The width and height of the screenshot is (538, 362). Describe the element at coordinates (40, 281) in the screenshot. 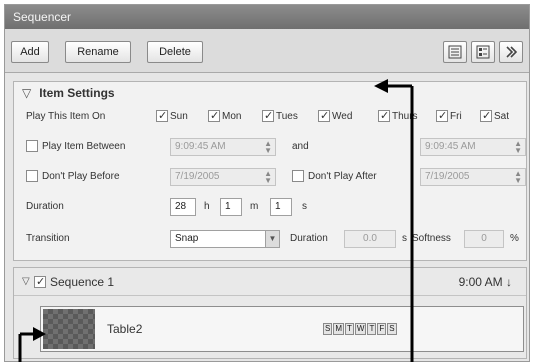

I see `sequence-enable-checkbox` at that location.